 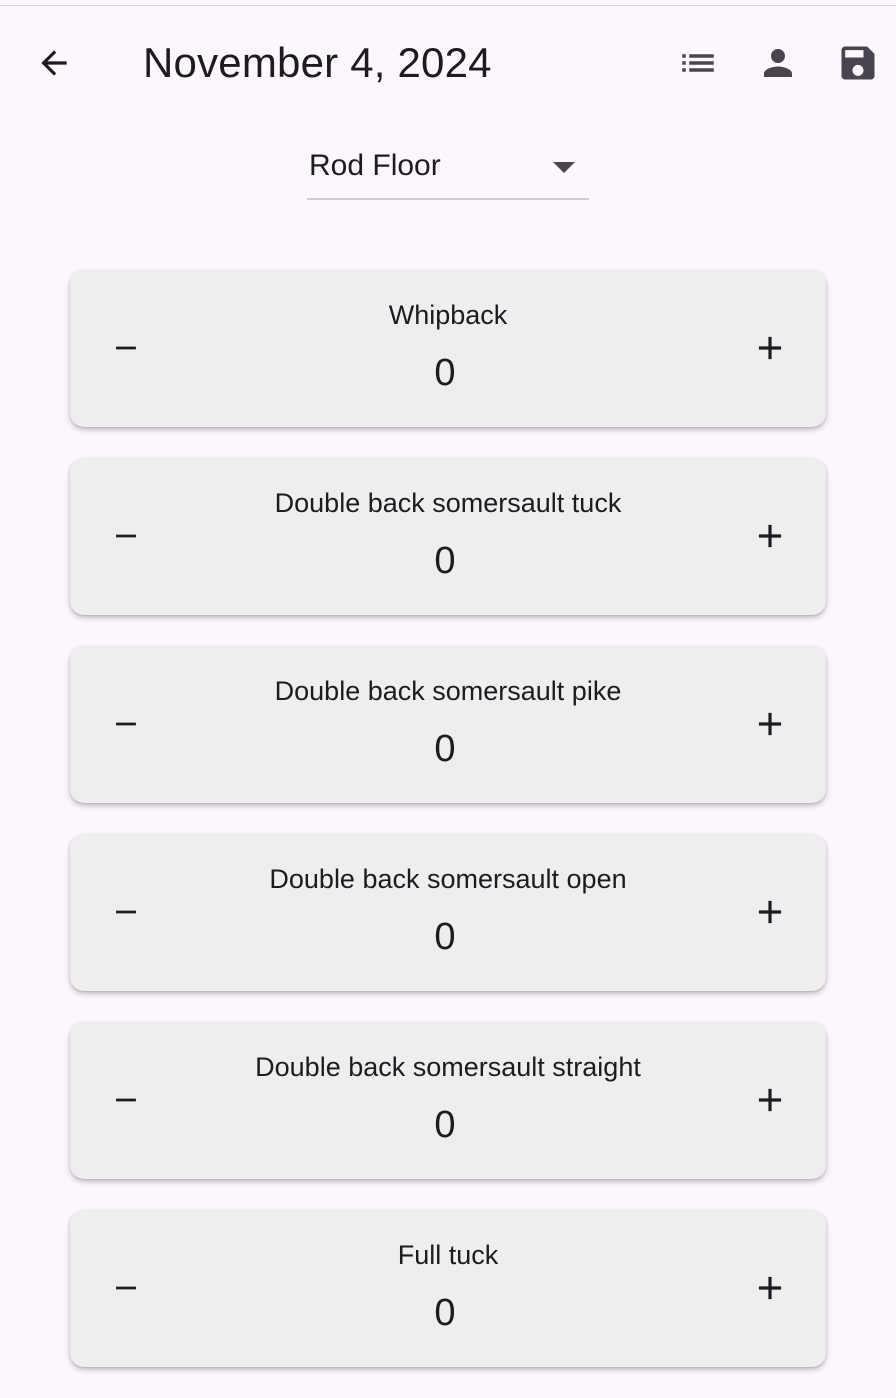 I want to click on skill-card: Double back somersault tuck 0, so click(x=448, y=536).